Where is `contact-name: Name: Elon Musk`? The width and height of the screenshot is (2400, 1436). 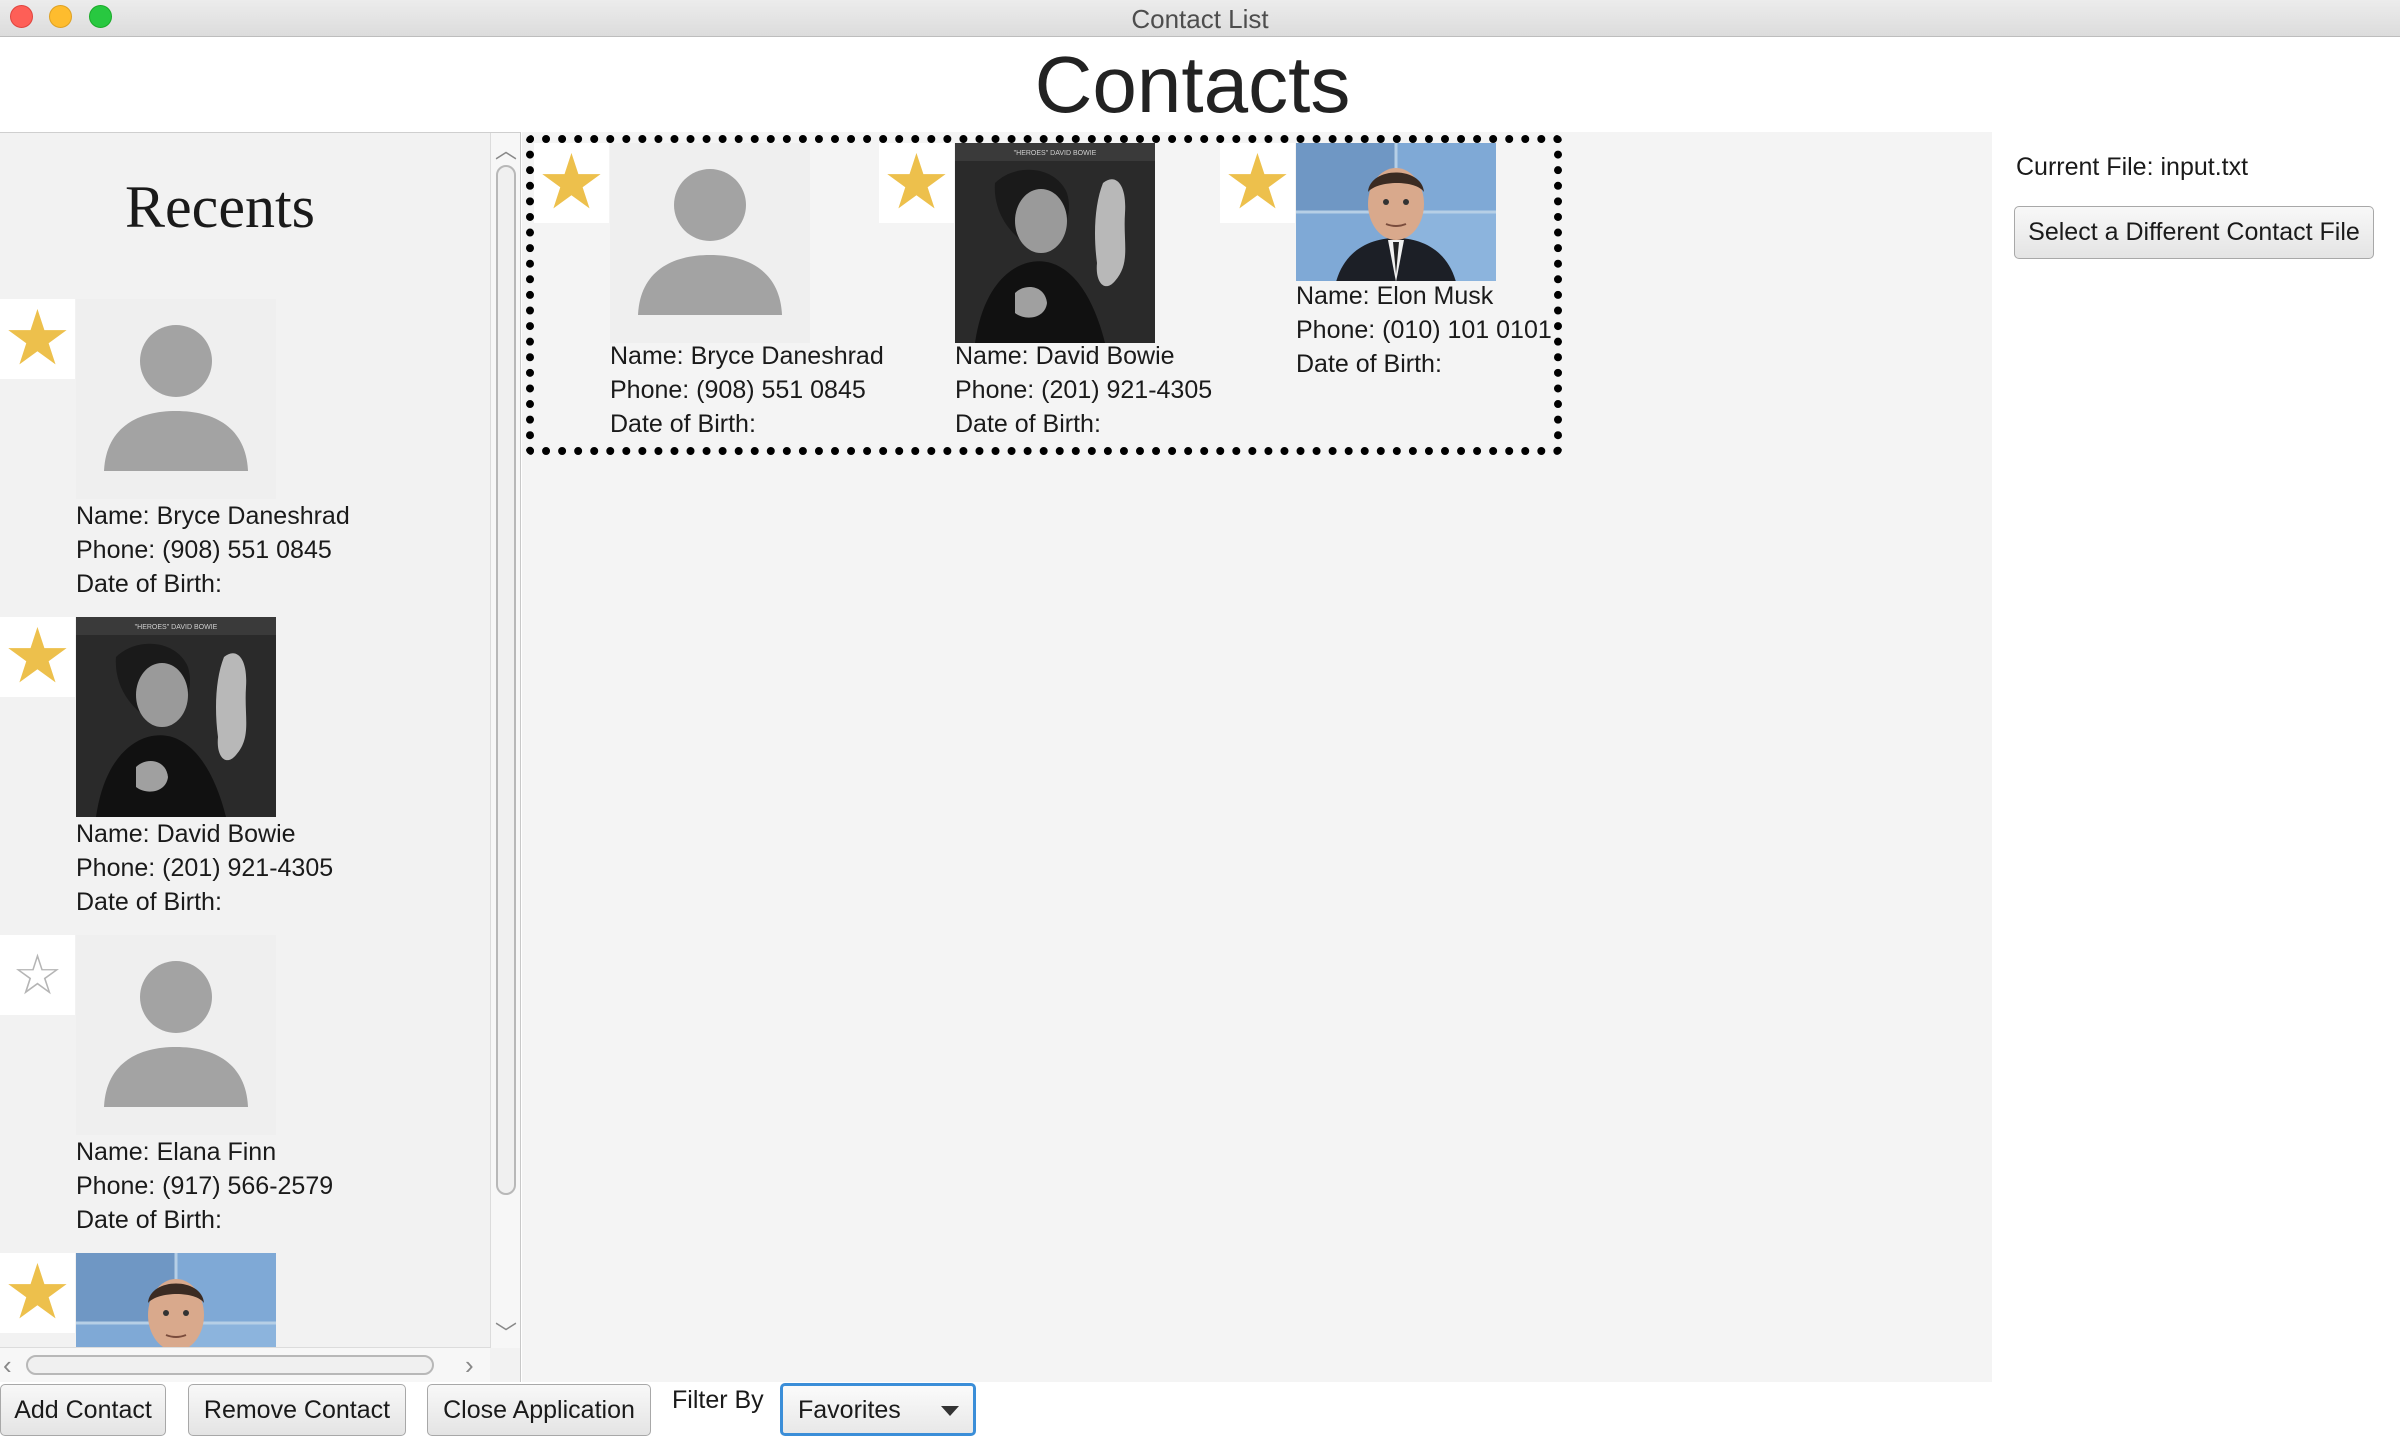 contact-name: Name: Elon Musk is located at coordinates (1395, 296).